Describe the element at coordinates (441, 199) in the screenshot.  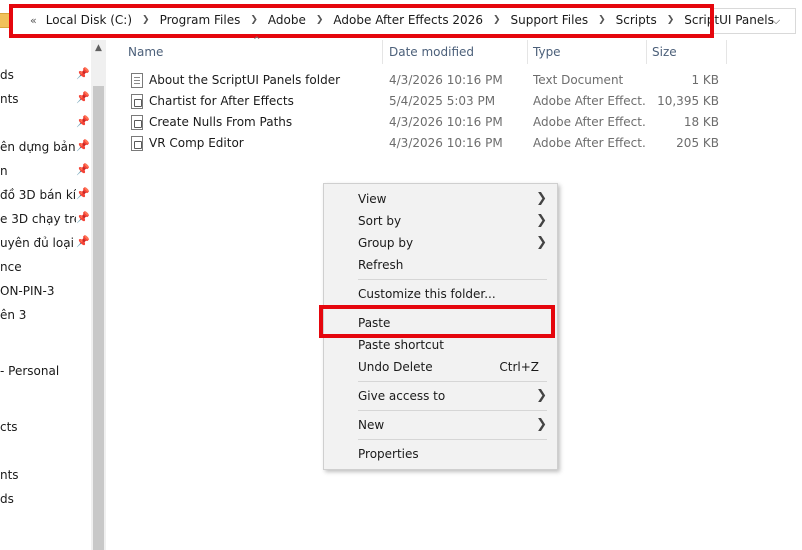
I see `menu-item-view: View ❯` at that location.